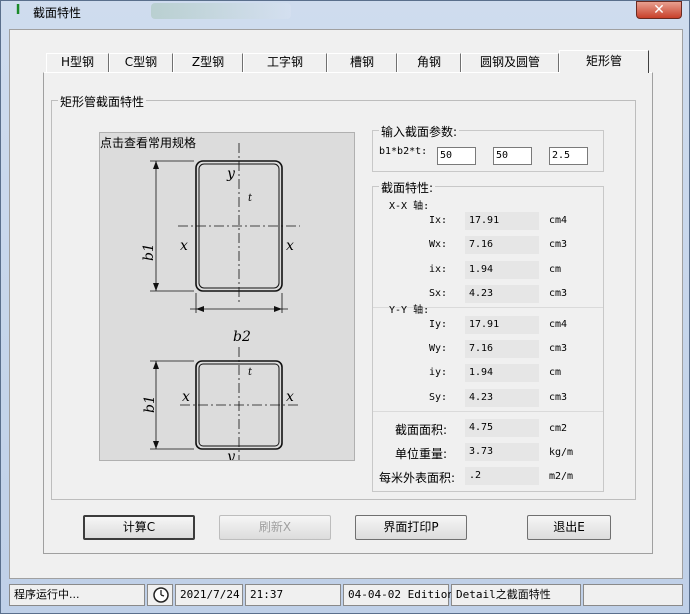 Image resolution: width=690 pixels, height=614 pixels. What do you see at coordinates (250, 372) in the screenshot?
I see `label-t-bottom: t` at bounding box center [250, 372].